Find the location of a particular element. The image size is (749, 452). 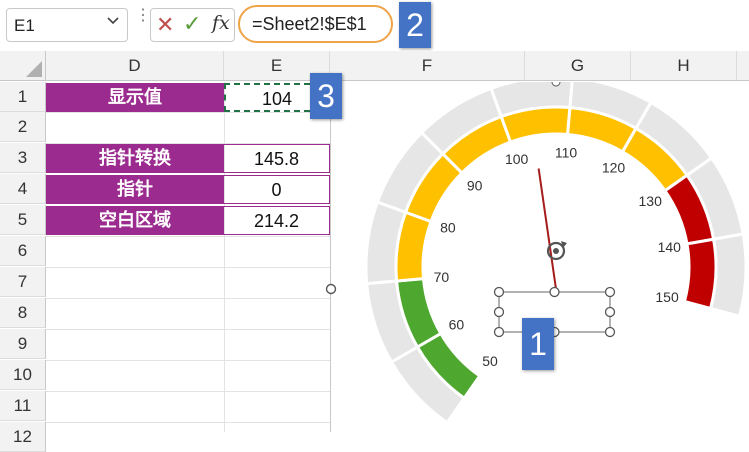

gauge-tick-label: 140 is located at coordinates (670, 247).